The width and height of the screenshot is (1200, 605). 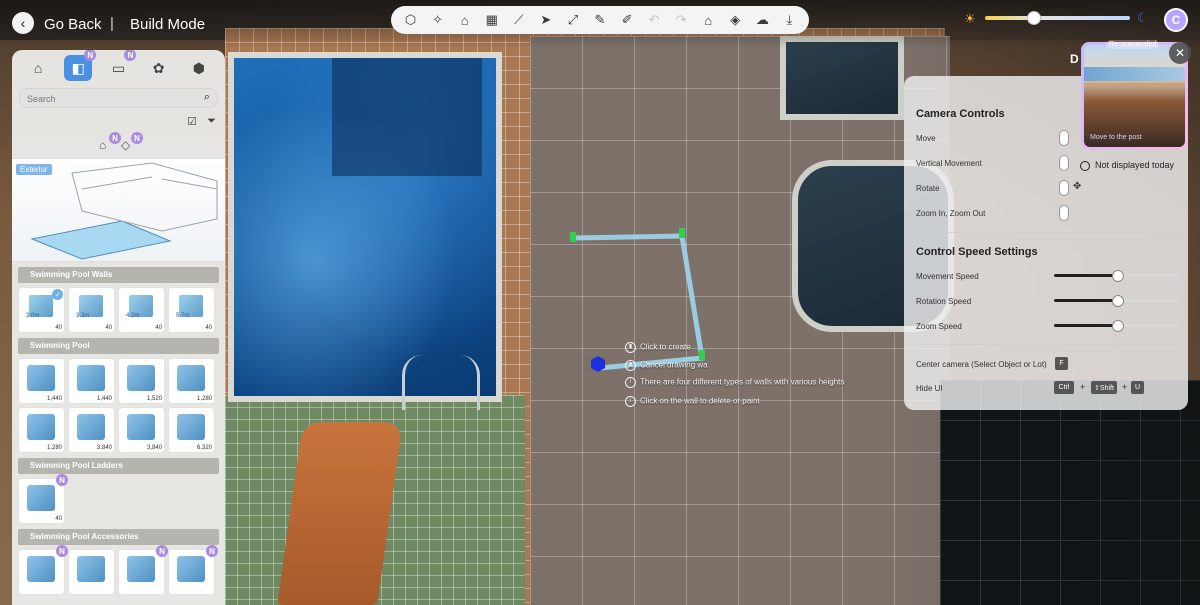 I want to click on mode-title: Build Mode, so click(x=168, y=24).